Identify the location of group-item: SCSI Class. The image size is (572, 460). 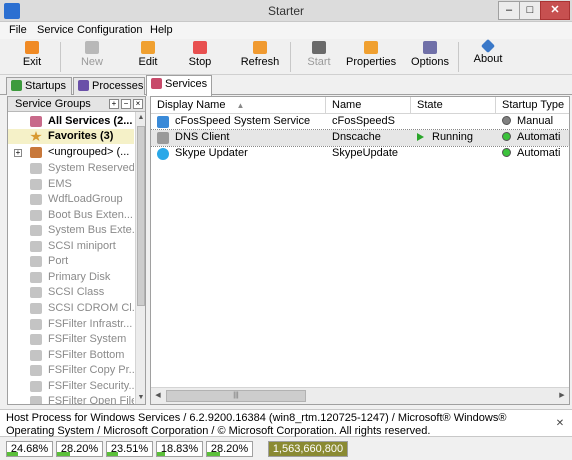
(71, 292).